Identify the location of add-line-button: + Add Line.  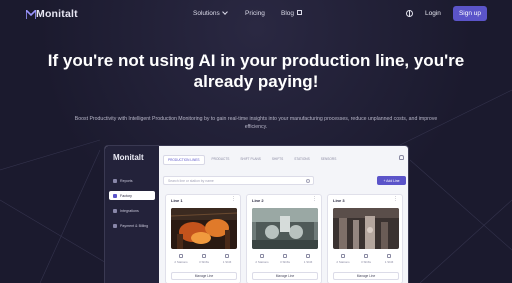
(391, 180).